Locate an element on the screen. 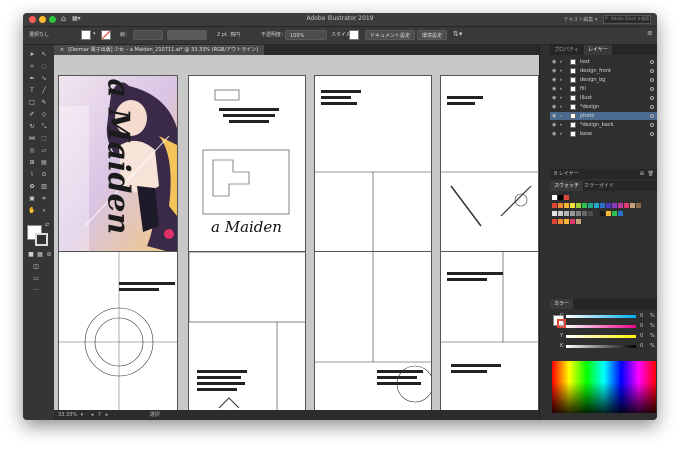  zoom-level: 33.33% is located at coordinates (67, 415).